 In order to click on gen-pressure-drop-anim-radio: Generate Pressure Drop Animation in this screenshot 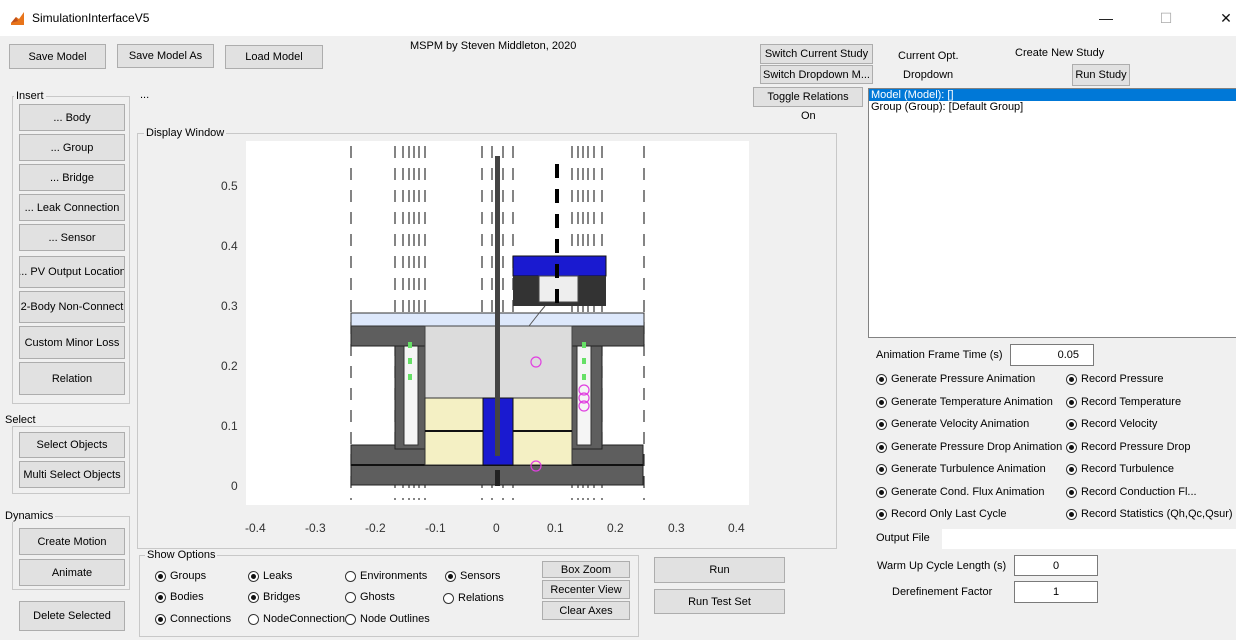, I will do `click(969, 447)`.